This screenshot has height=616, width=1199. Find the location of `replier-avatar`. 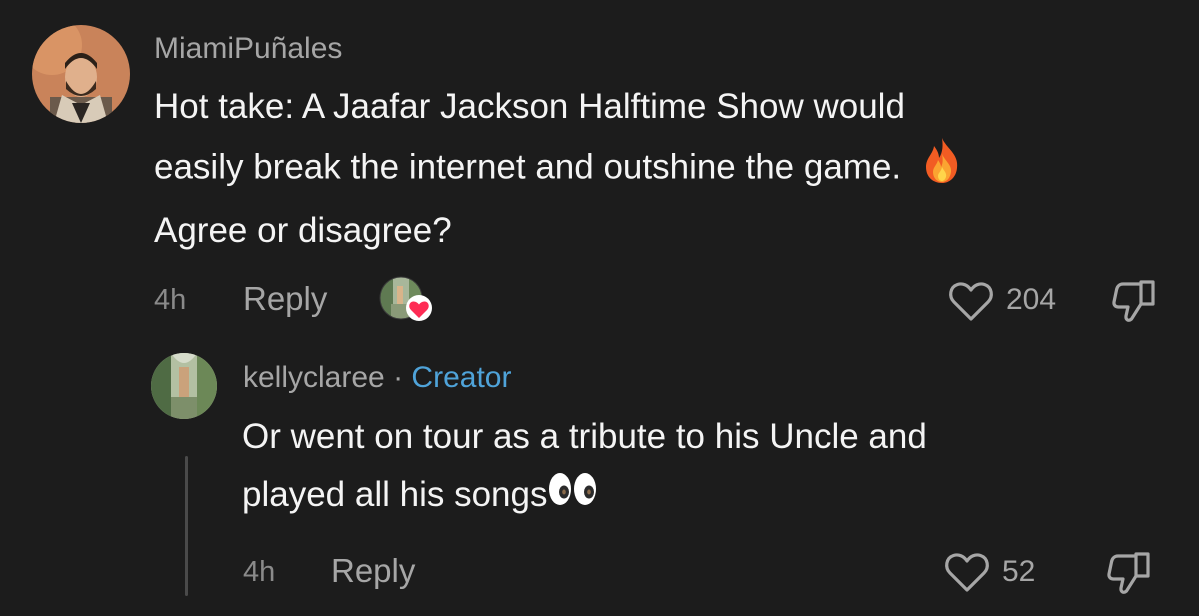

replier-avatar is located at coordinates (184, 386).